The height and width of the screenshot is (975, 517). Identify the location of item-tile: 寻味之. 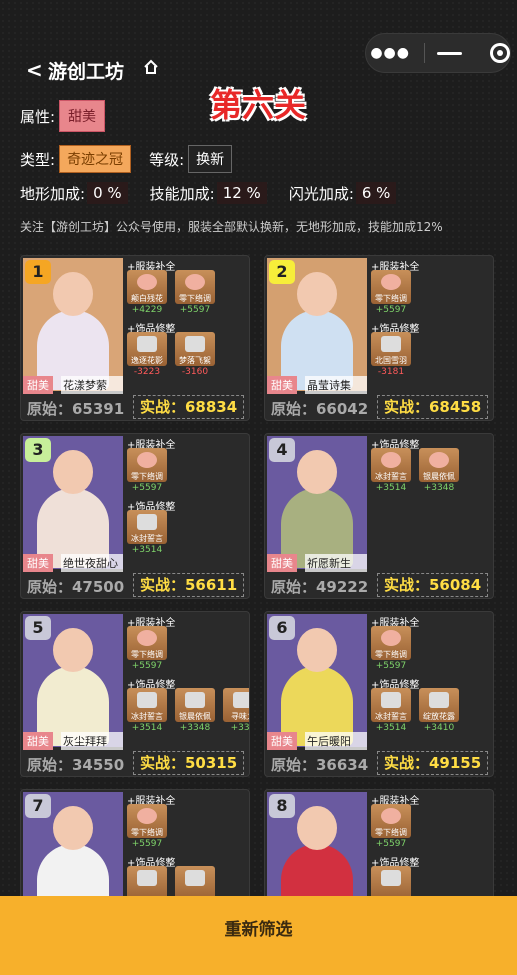
(236, 705).